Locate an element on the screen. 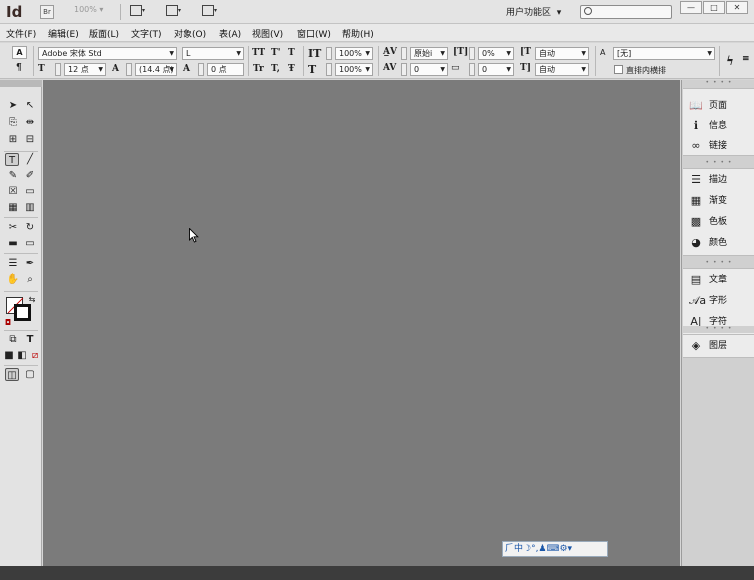 Image resolution: width=754 pixels, height=580 pixels. menu-table: 表(A) is located at coordinates (230, 33).